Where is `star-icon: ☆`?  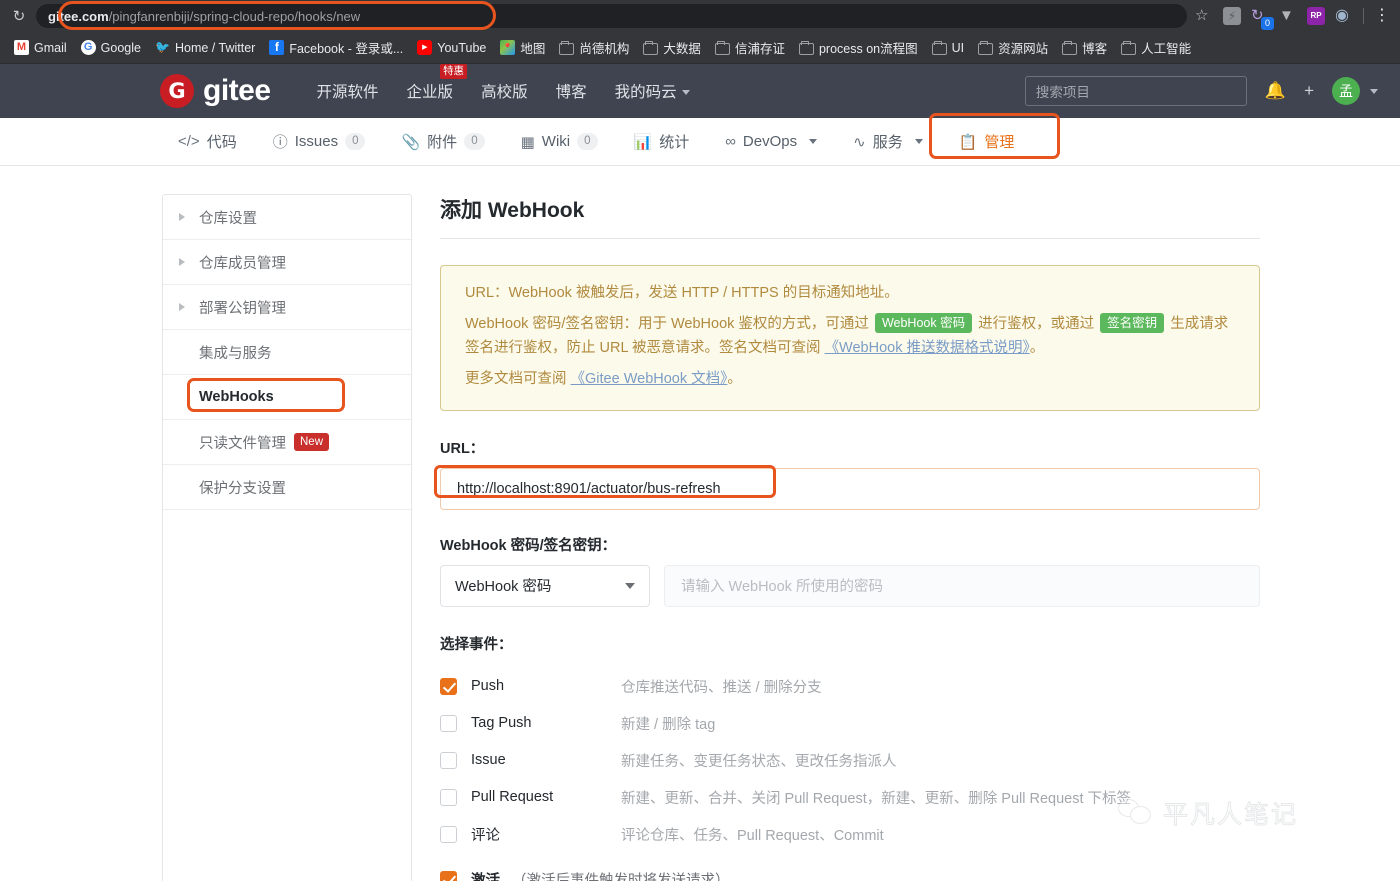
star-icon: ☆ is located at coordinates (1204, 16).